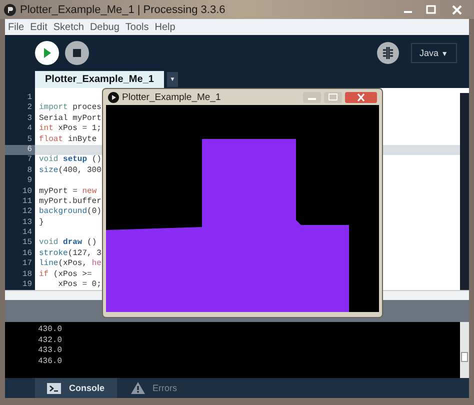 This screenshot has width=474, height=405. What do you see at coordinates (77, 52) in the screenshot?
I see `stop-button` at bounding box center [77, 52].